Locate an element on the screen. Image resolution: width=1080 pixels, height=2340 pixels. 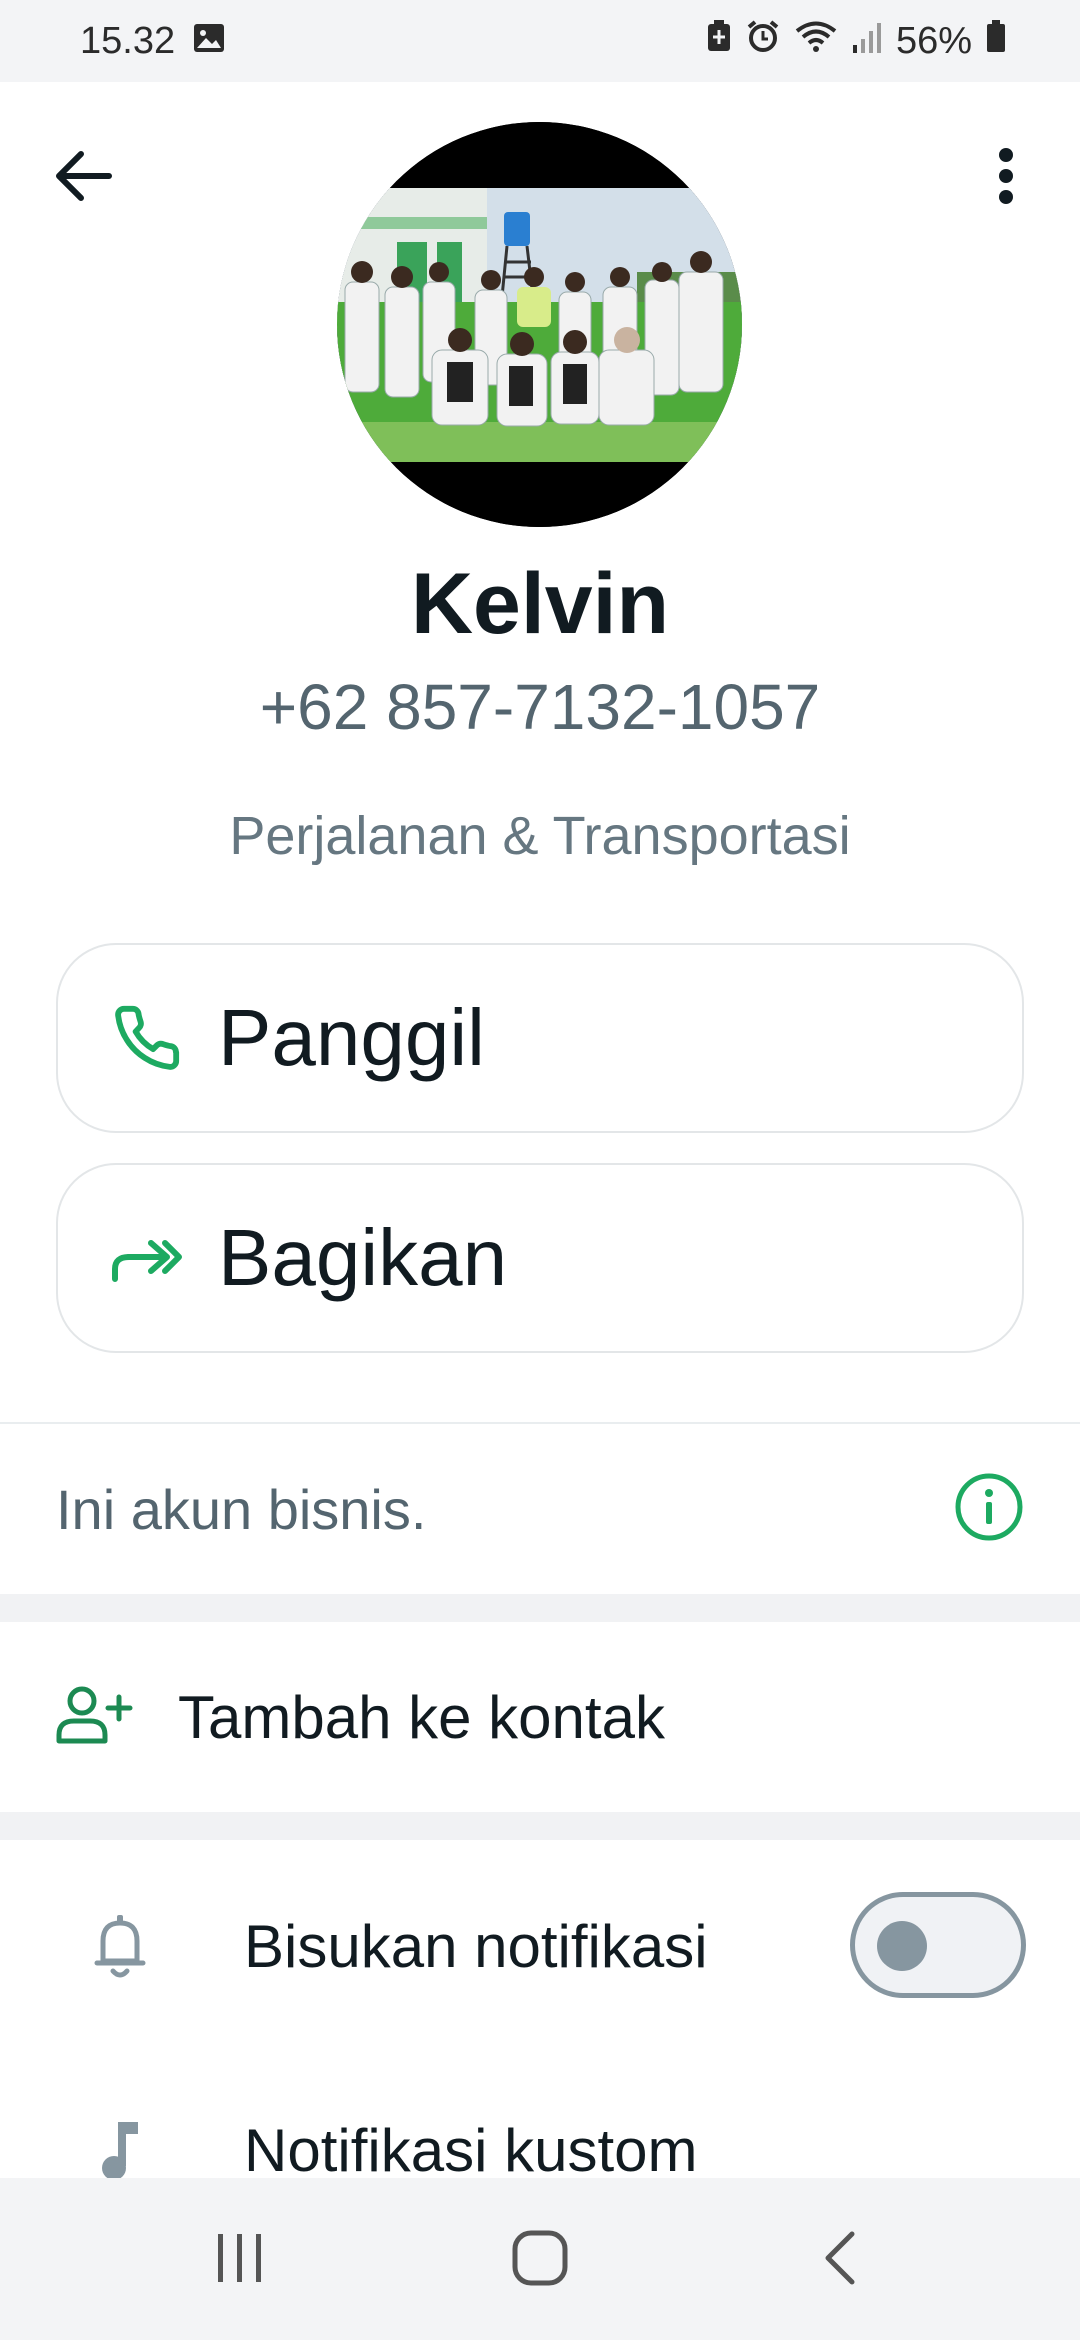
call-button: Panggil is located at coordinates (540, 1038).